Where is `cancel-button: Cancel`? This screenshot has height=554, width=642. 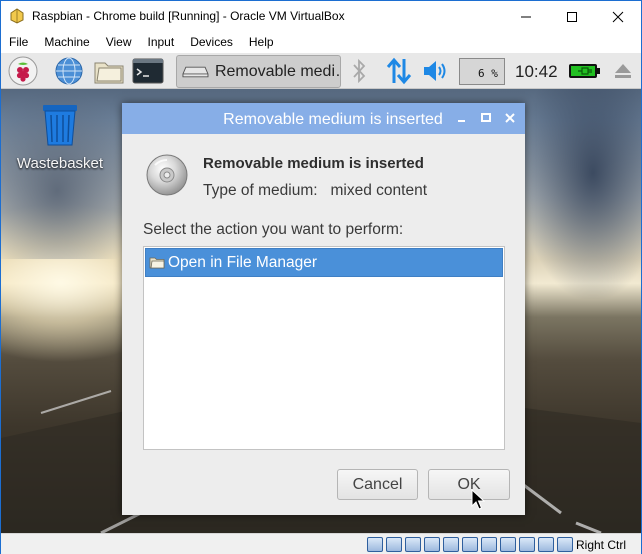
cancel-button: Cancel is located at coordinates (377, 484).